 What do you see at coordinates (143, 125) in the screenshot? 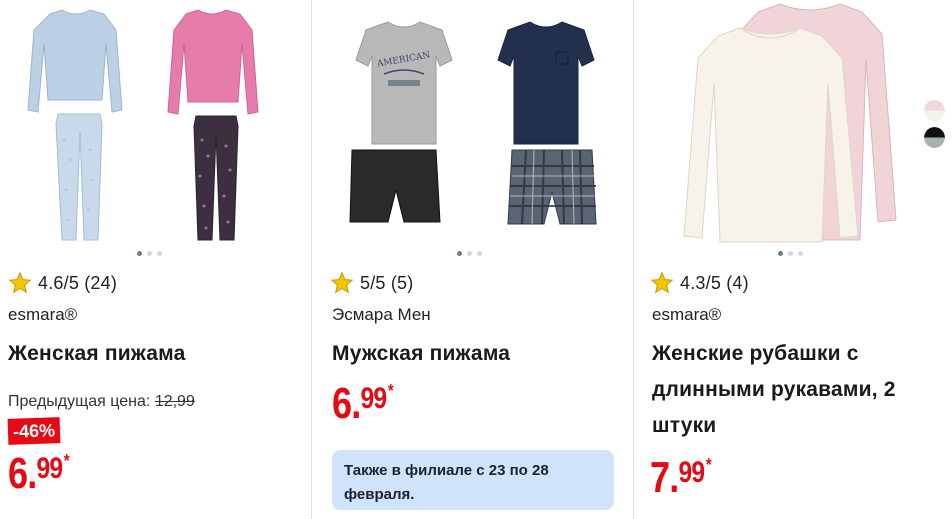
I see `pajama-image` at bounding box center [143, 125].